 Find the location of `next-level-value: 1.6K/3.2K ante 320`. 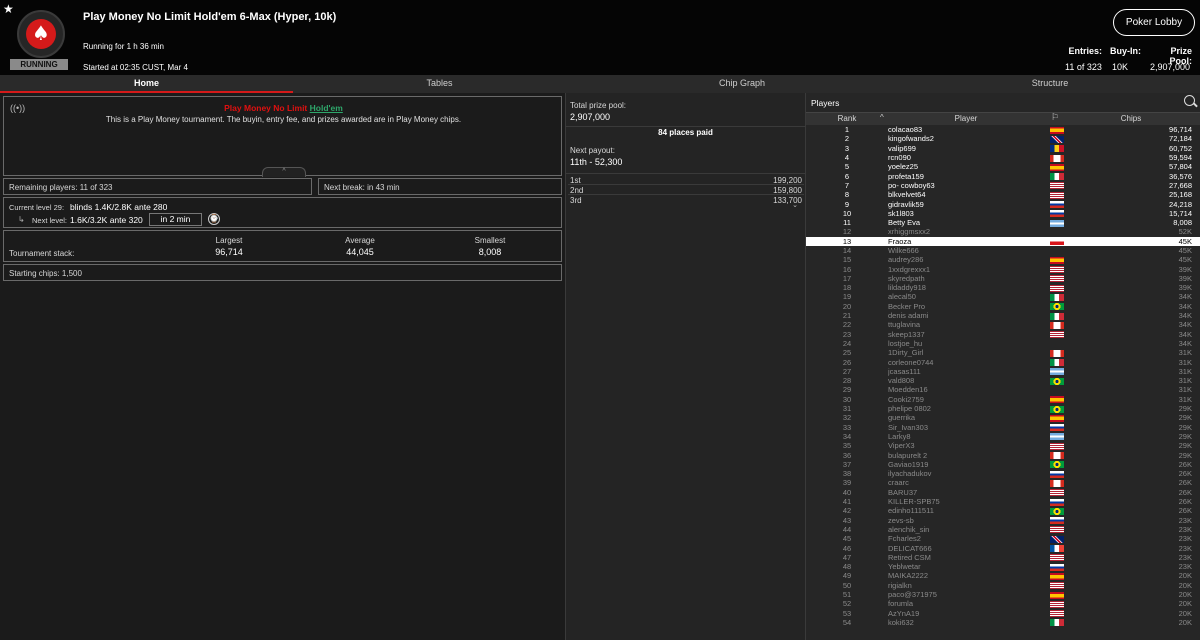

next-level-value: 1.6K/3.2K ante 320 is located at coordinates (106, 220).